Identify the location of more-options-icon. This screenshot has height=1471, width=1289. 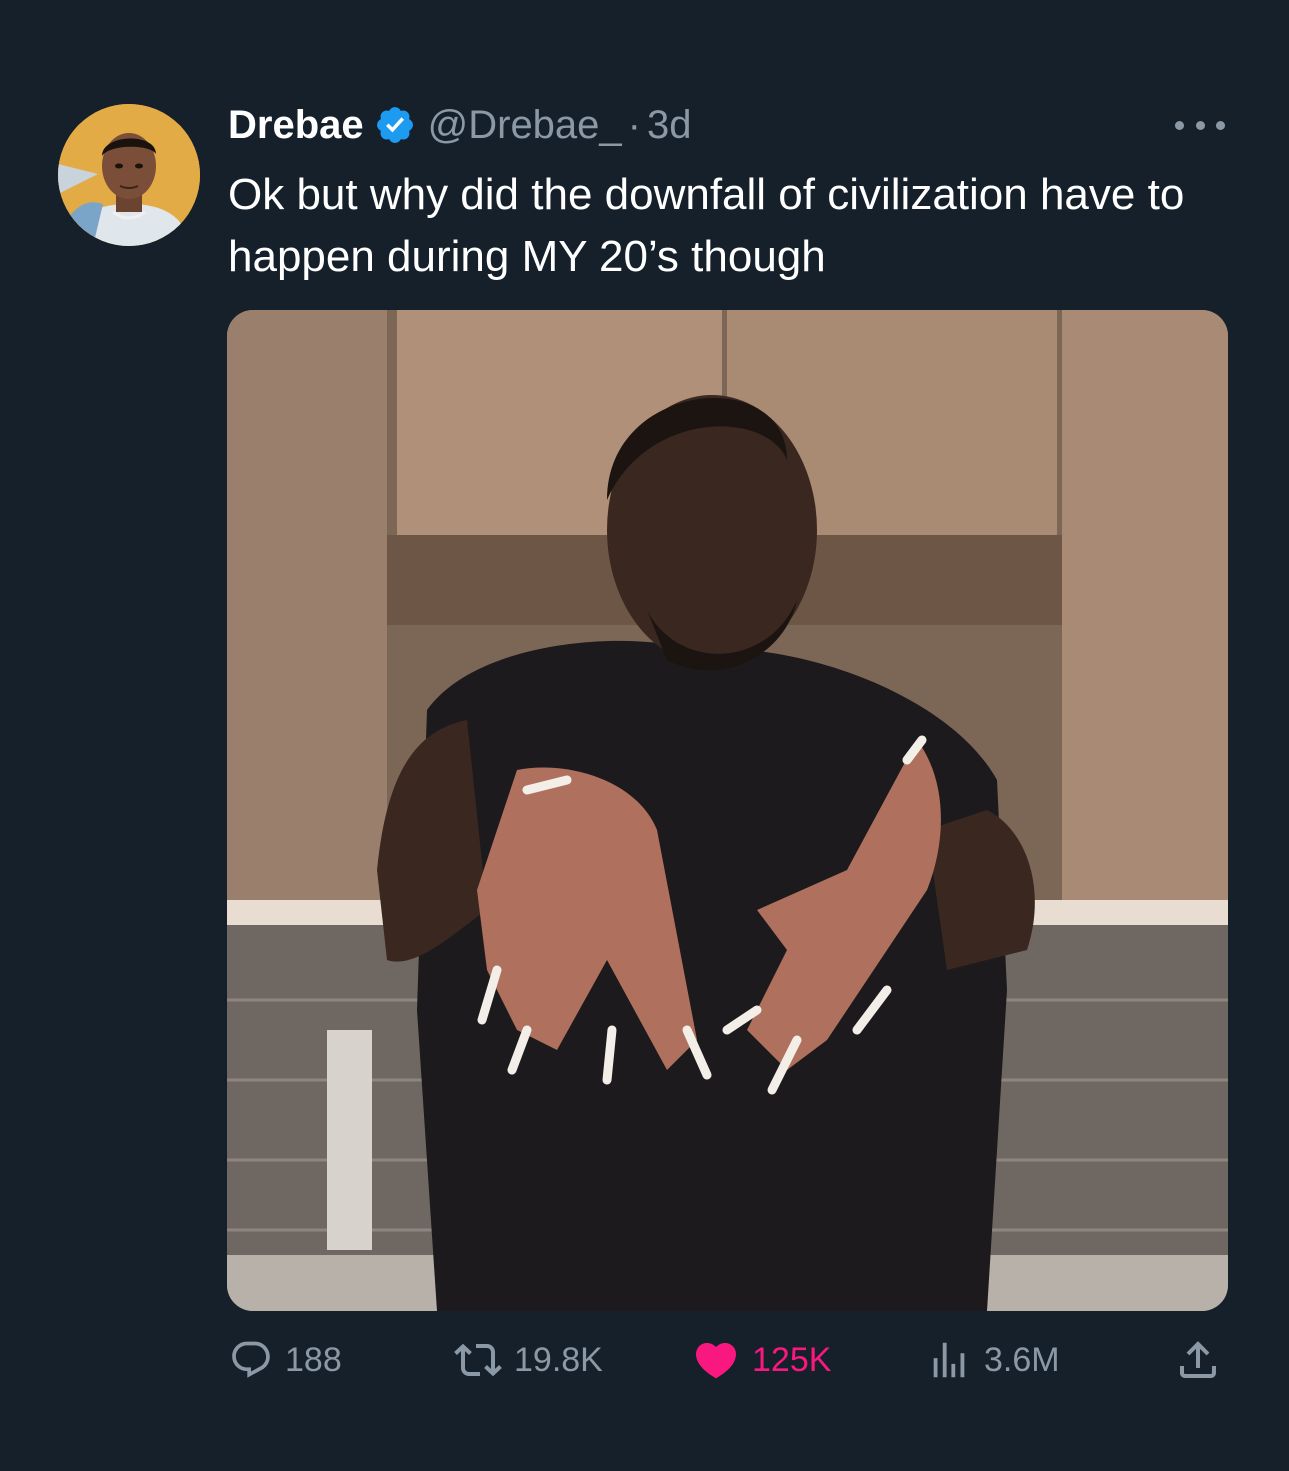
(1200, 125).